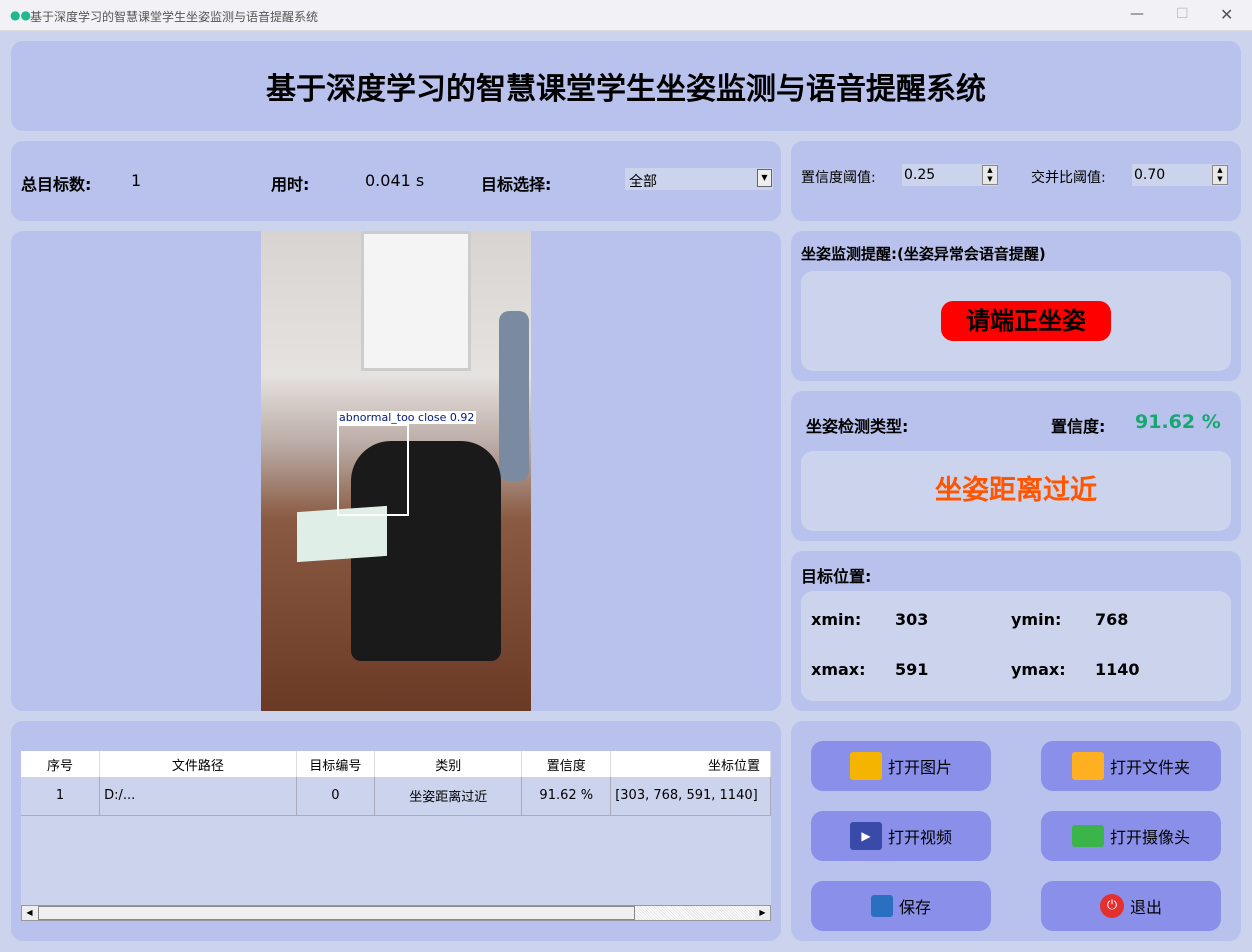  I want to click on header-index: 序号, so click(61, 764).